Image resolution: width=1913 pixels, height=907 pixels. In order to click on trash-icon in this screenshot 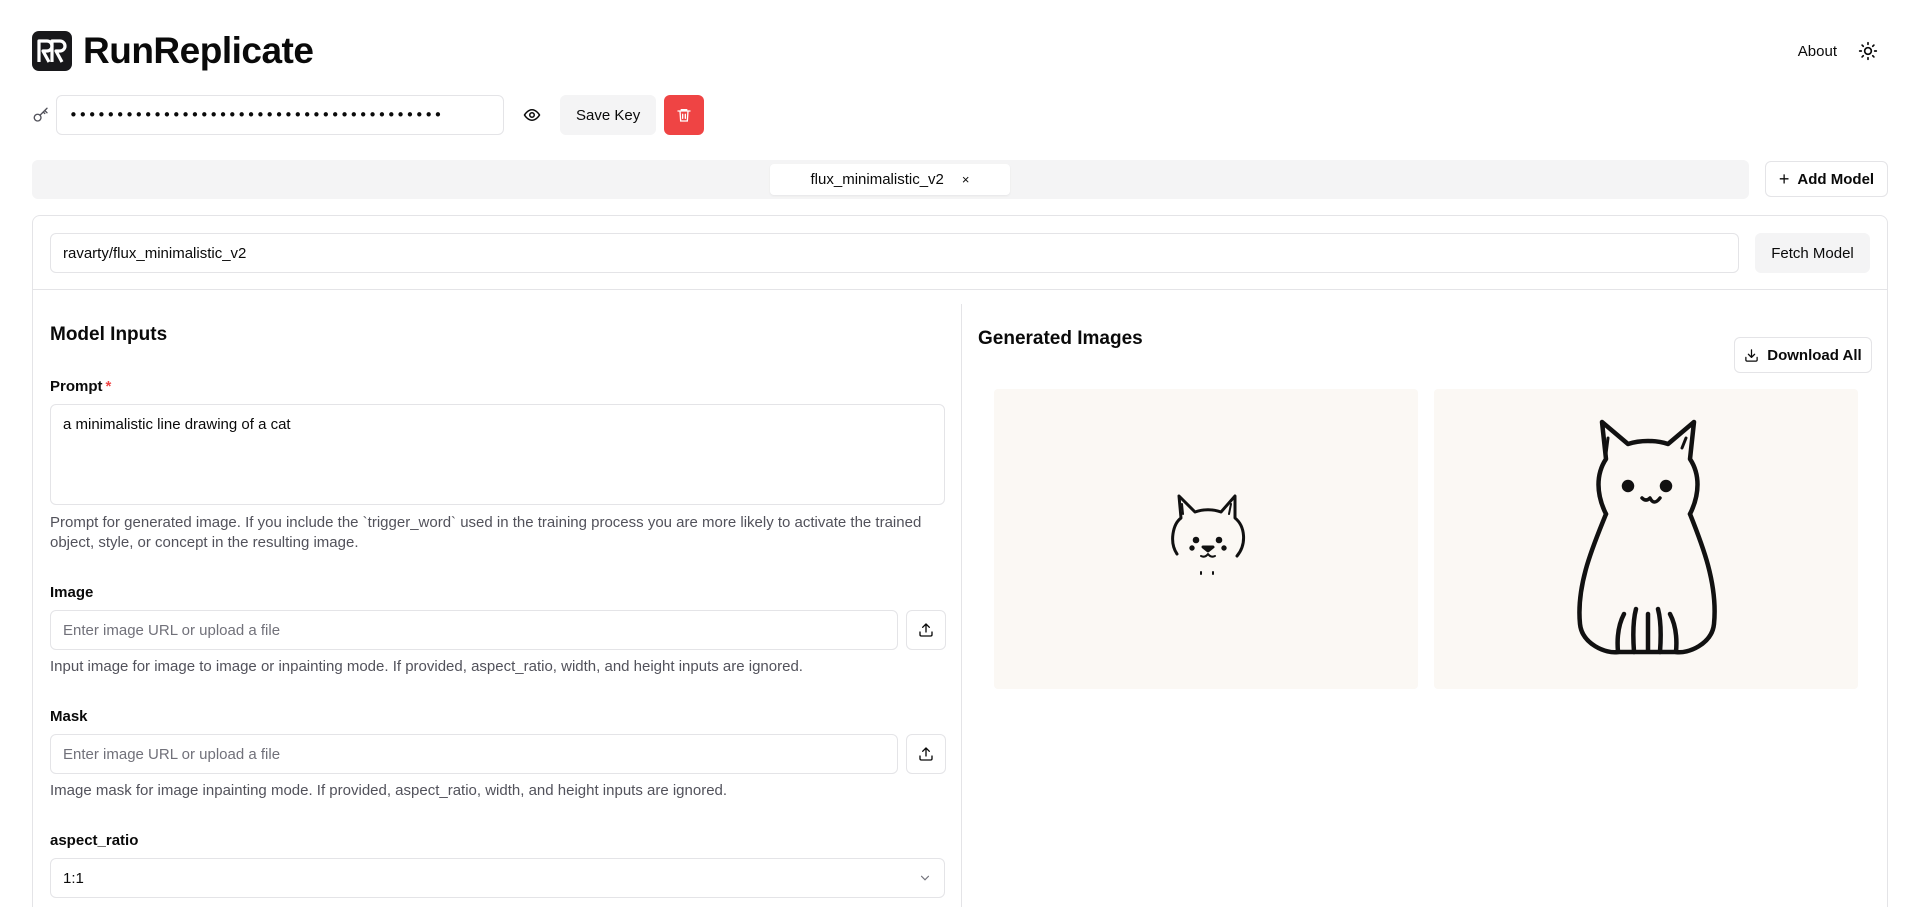, I will do `click(684, 115)`.